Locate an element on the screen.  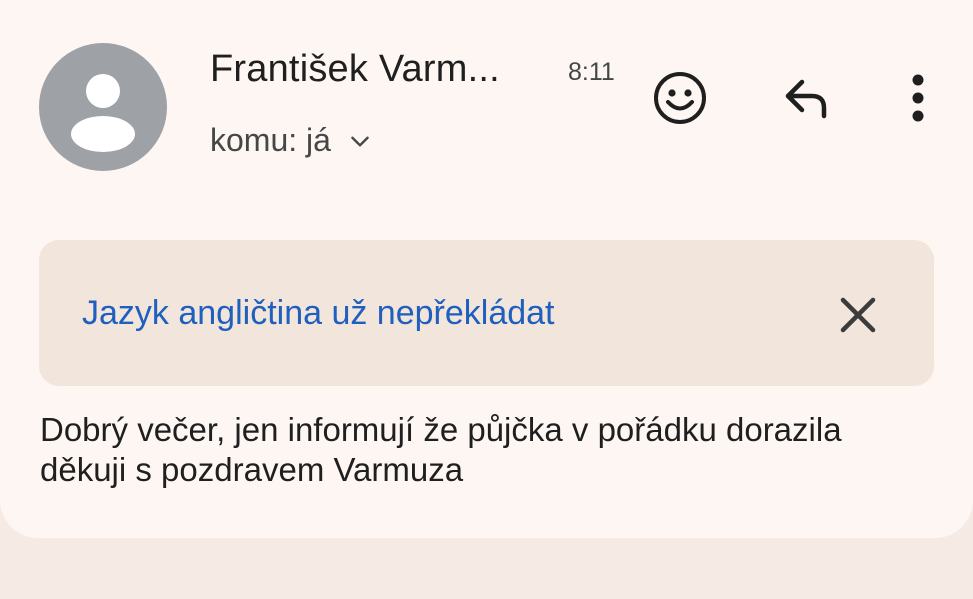
reply-icon is located at coordinates (806, 99).